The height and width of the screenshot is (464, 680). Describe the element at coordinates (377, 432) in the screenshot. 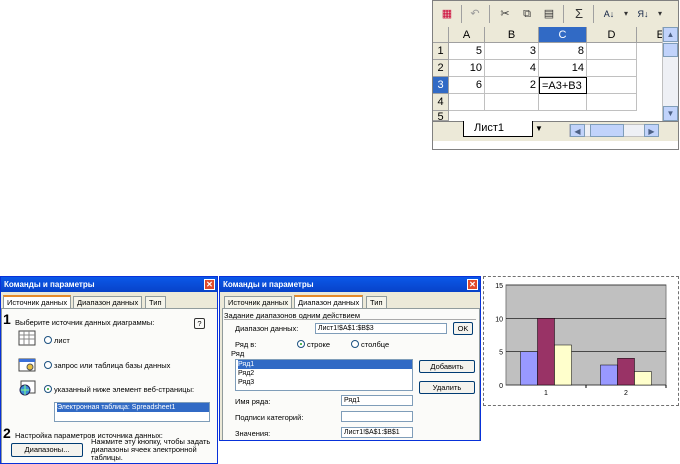

I see `values-input: Лист1!$A$1:$B$1` at that location.